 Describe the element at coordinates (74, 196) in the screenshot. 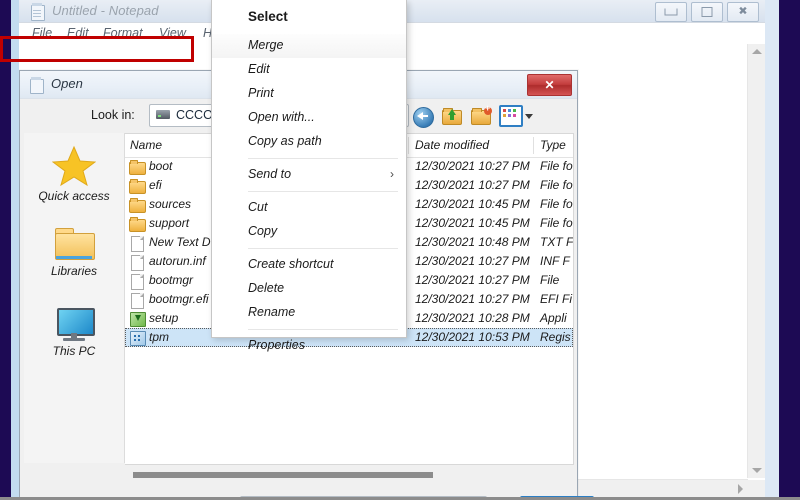

I see `place-label: Quick access` at that location.